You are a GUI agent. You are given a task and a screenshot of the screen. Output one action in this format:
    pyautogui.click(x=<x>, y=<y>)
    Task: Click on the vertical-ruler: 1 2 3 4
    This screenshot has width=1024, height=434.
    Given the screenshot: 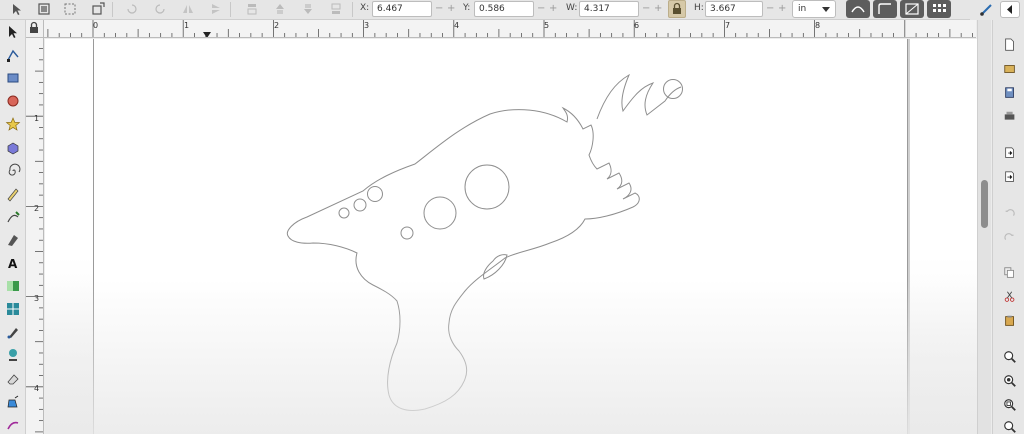 What is the action you would take?
    pyautogui.click(x=35, y=236)
    